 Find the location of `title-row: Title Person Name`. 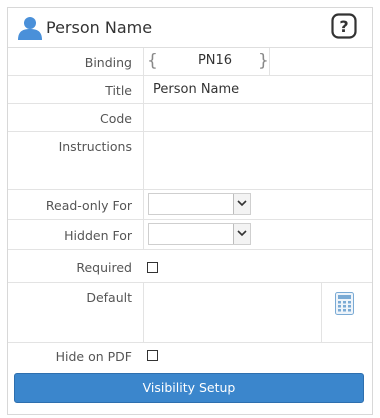

title-row: Title Person Name is located at coordinates (190, 90).